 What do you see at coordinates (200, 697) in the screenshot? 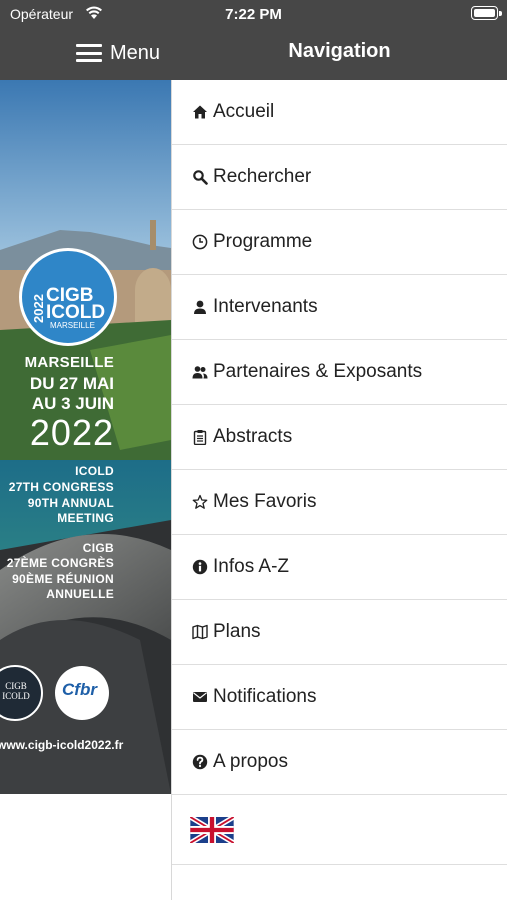
I see `envelope-icon` at bounding box center [200, 697].